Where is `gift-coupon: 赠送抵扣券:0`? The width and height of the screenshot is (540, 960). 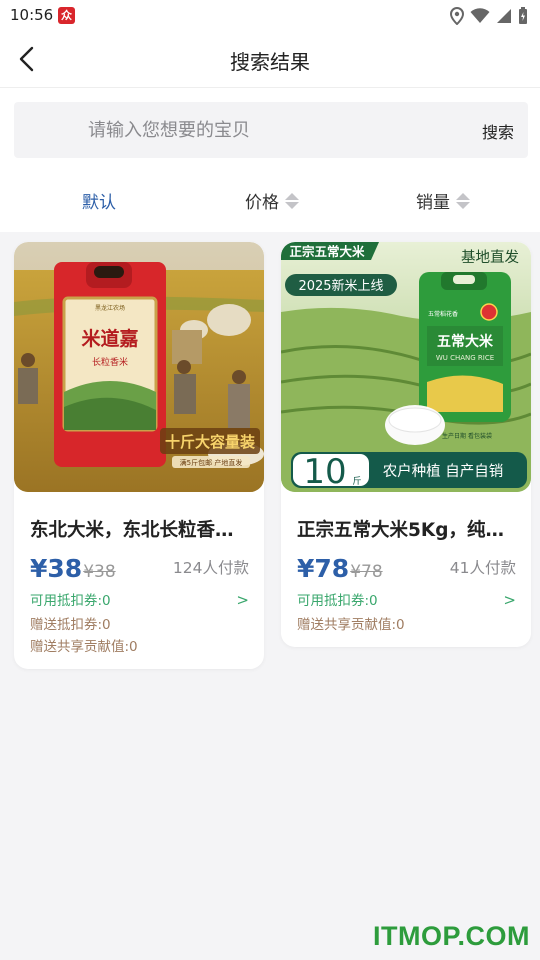
gift-coupon: 赠送抵扣券:0 is located at coordinates (70, 625).